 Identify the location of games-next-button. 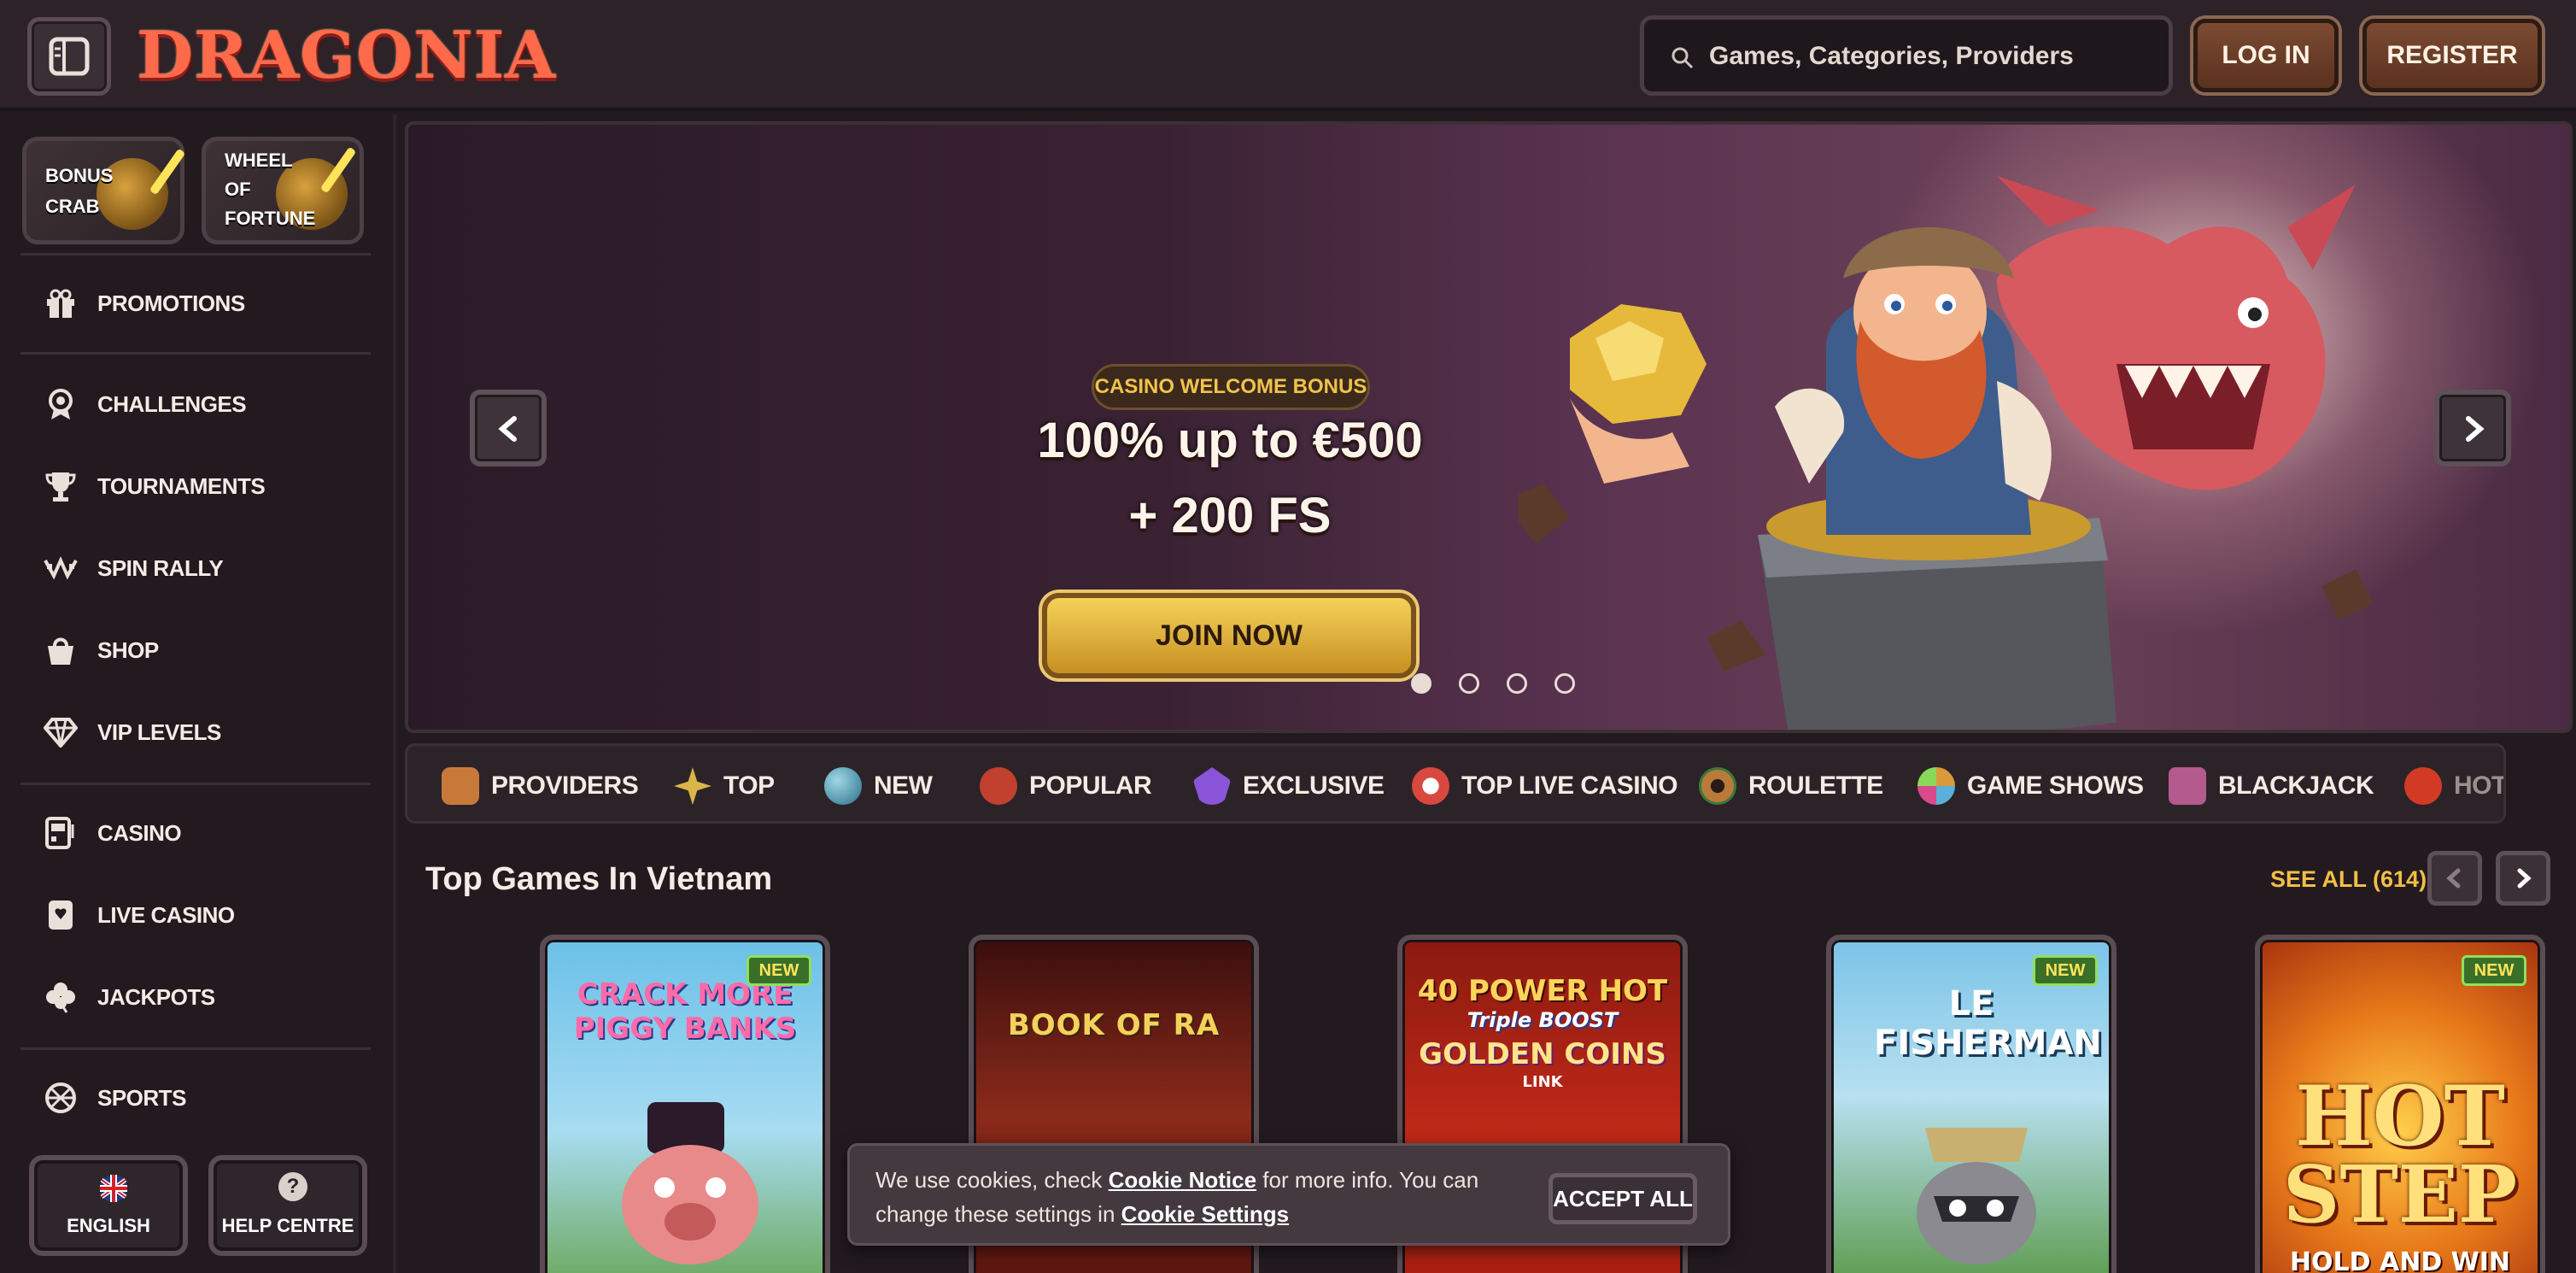
(2523, 878).